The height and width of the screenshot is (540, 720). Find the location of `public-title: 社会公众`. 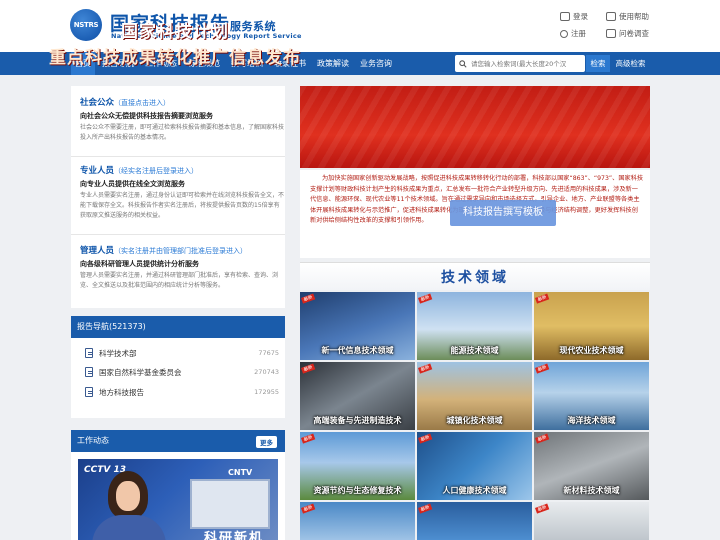

public-title: 社会公众 is located at coordinates (97, 103).